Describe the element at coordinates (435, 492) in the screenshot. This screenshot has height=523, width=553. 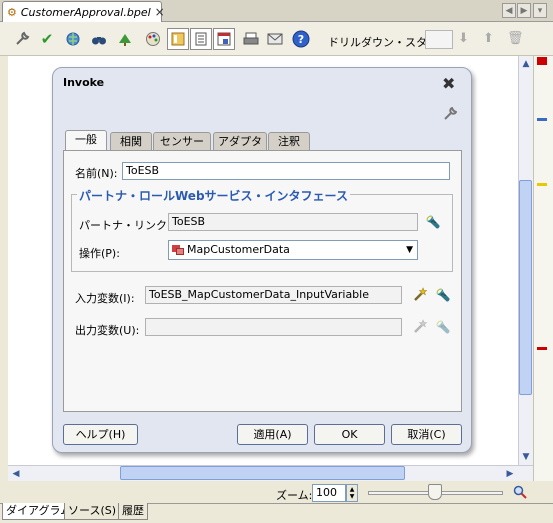
I see `zoom-slider-thumb` at that location.